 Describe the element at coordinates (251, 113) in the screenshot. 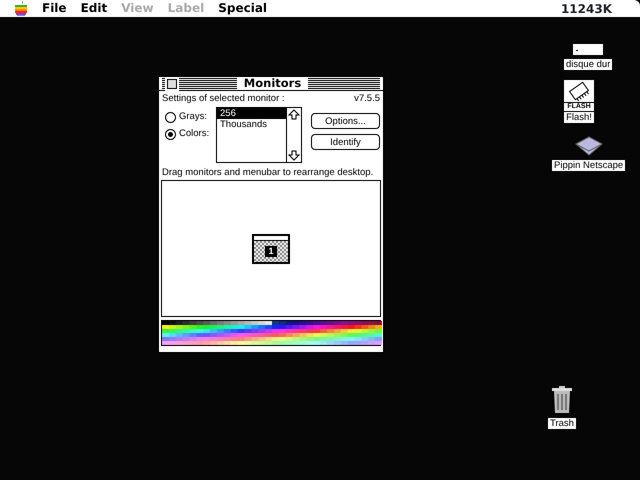

I see `list-item: 256` at that location.